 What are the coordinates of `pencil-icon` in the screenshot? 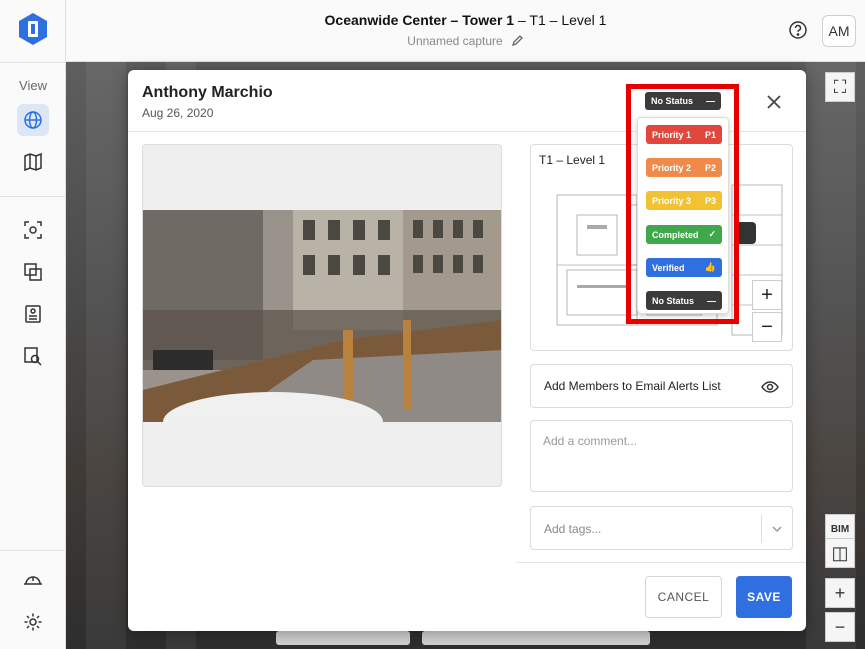 It's located at (517, 42).